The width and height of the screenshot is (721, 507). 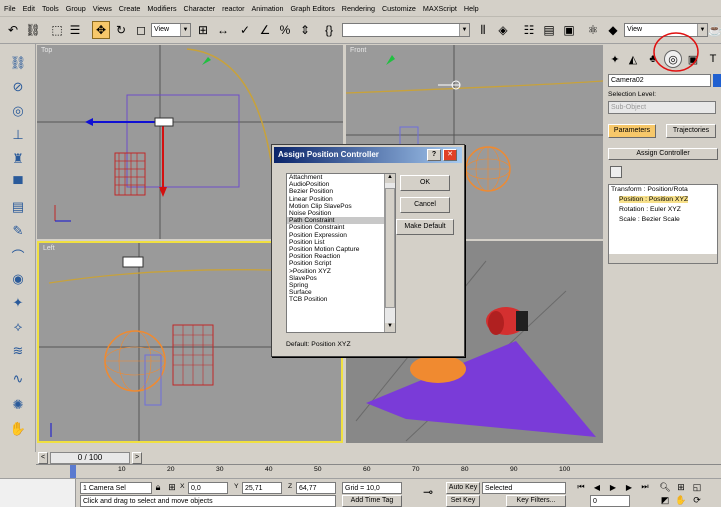 I want to click on quick-render-icon: ☕, so click(x=713, y=30).